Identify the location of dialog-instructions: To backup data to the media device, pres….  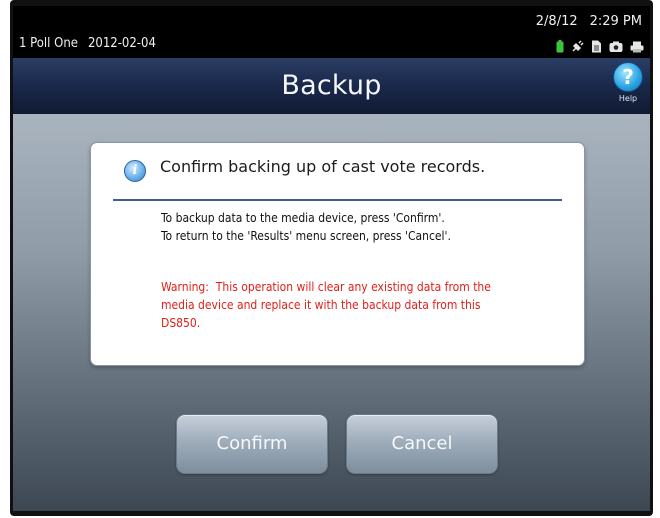
(361, 227).